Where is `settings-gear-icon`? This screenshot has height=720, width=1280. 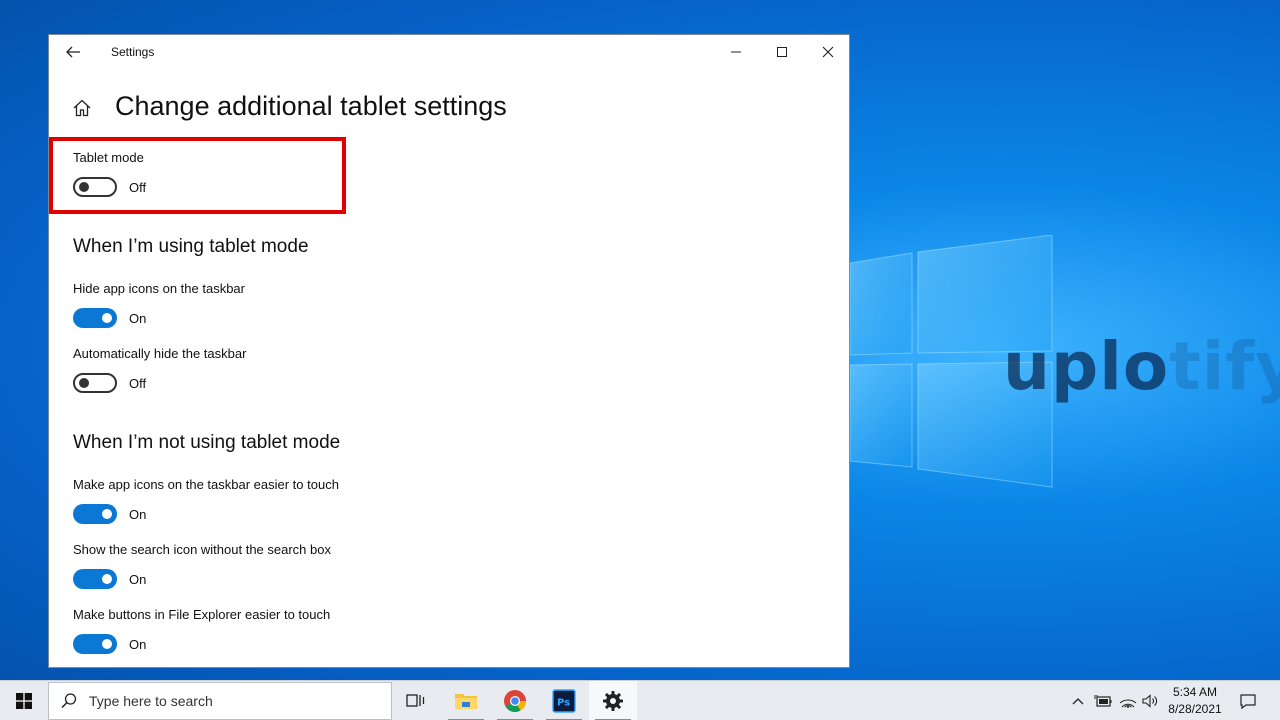
settings-gear-icon is located at coordinates (613, 701).